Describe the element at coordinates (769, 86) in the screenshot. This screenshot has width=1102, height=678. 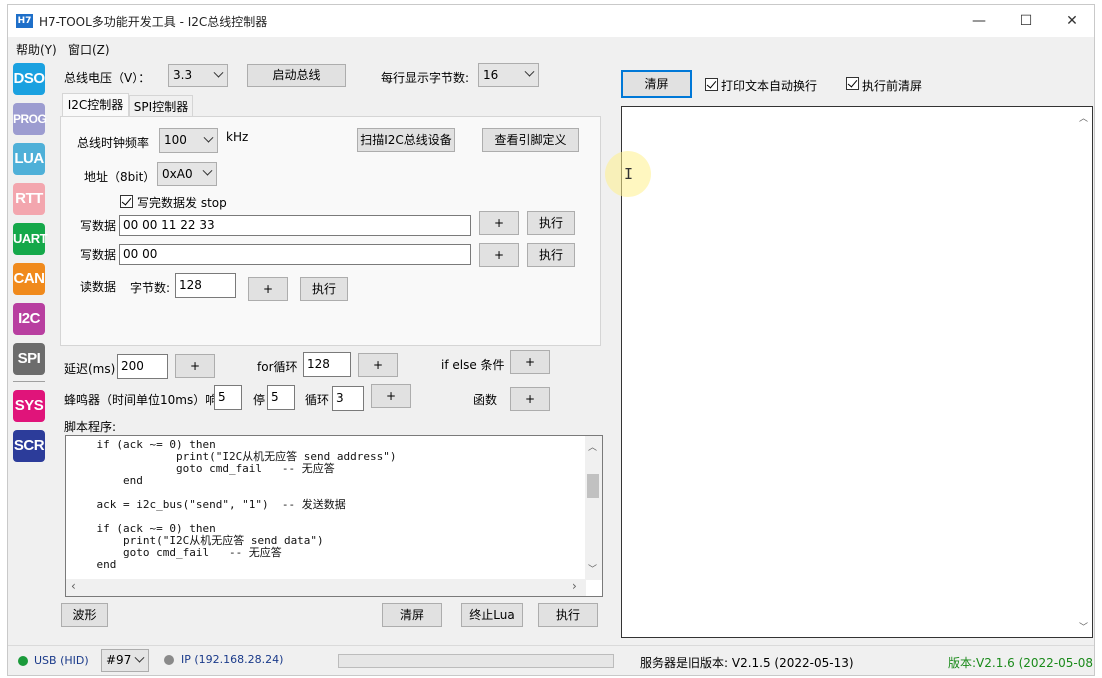
I see `autowrap-label: 打印文本自动换行` at that location.